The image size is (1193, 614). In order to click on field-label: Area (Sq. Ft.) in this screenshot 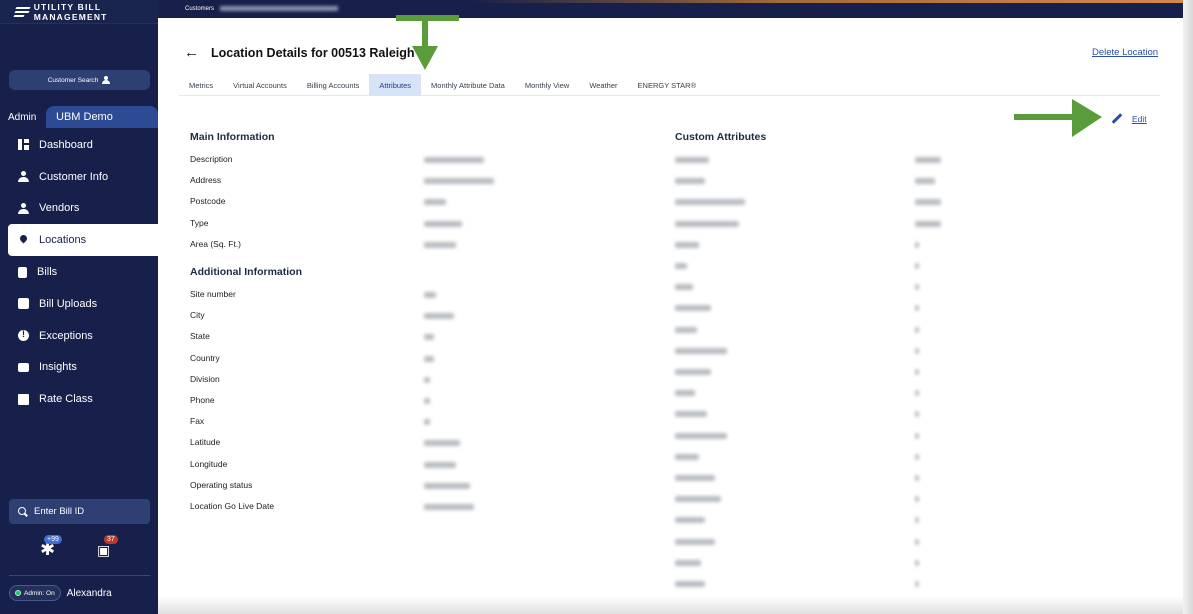, I will do `click(216, 243)`.